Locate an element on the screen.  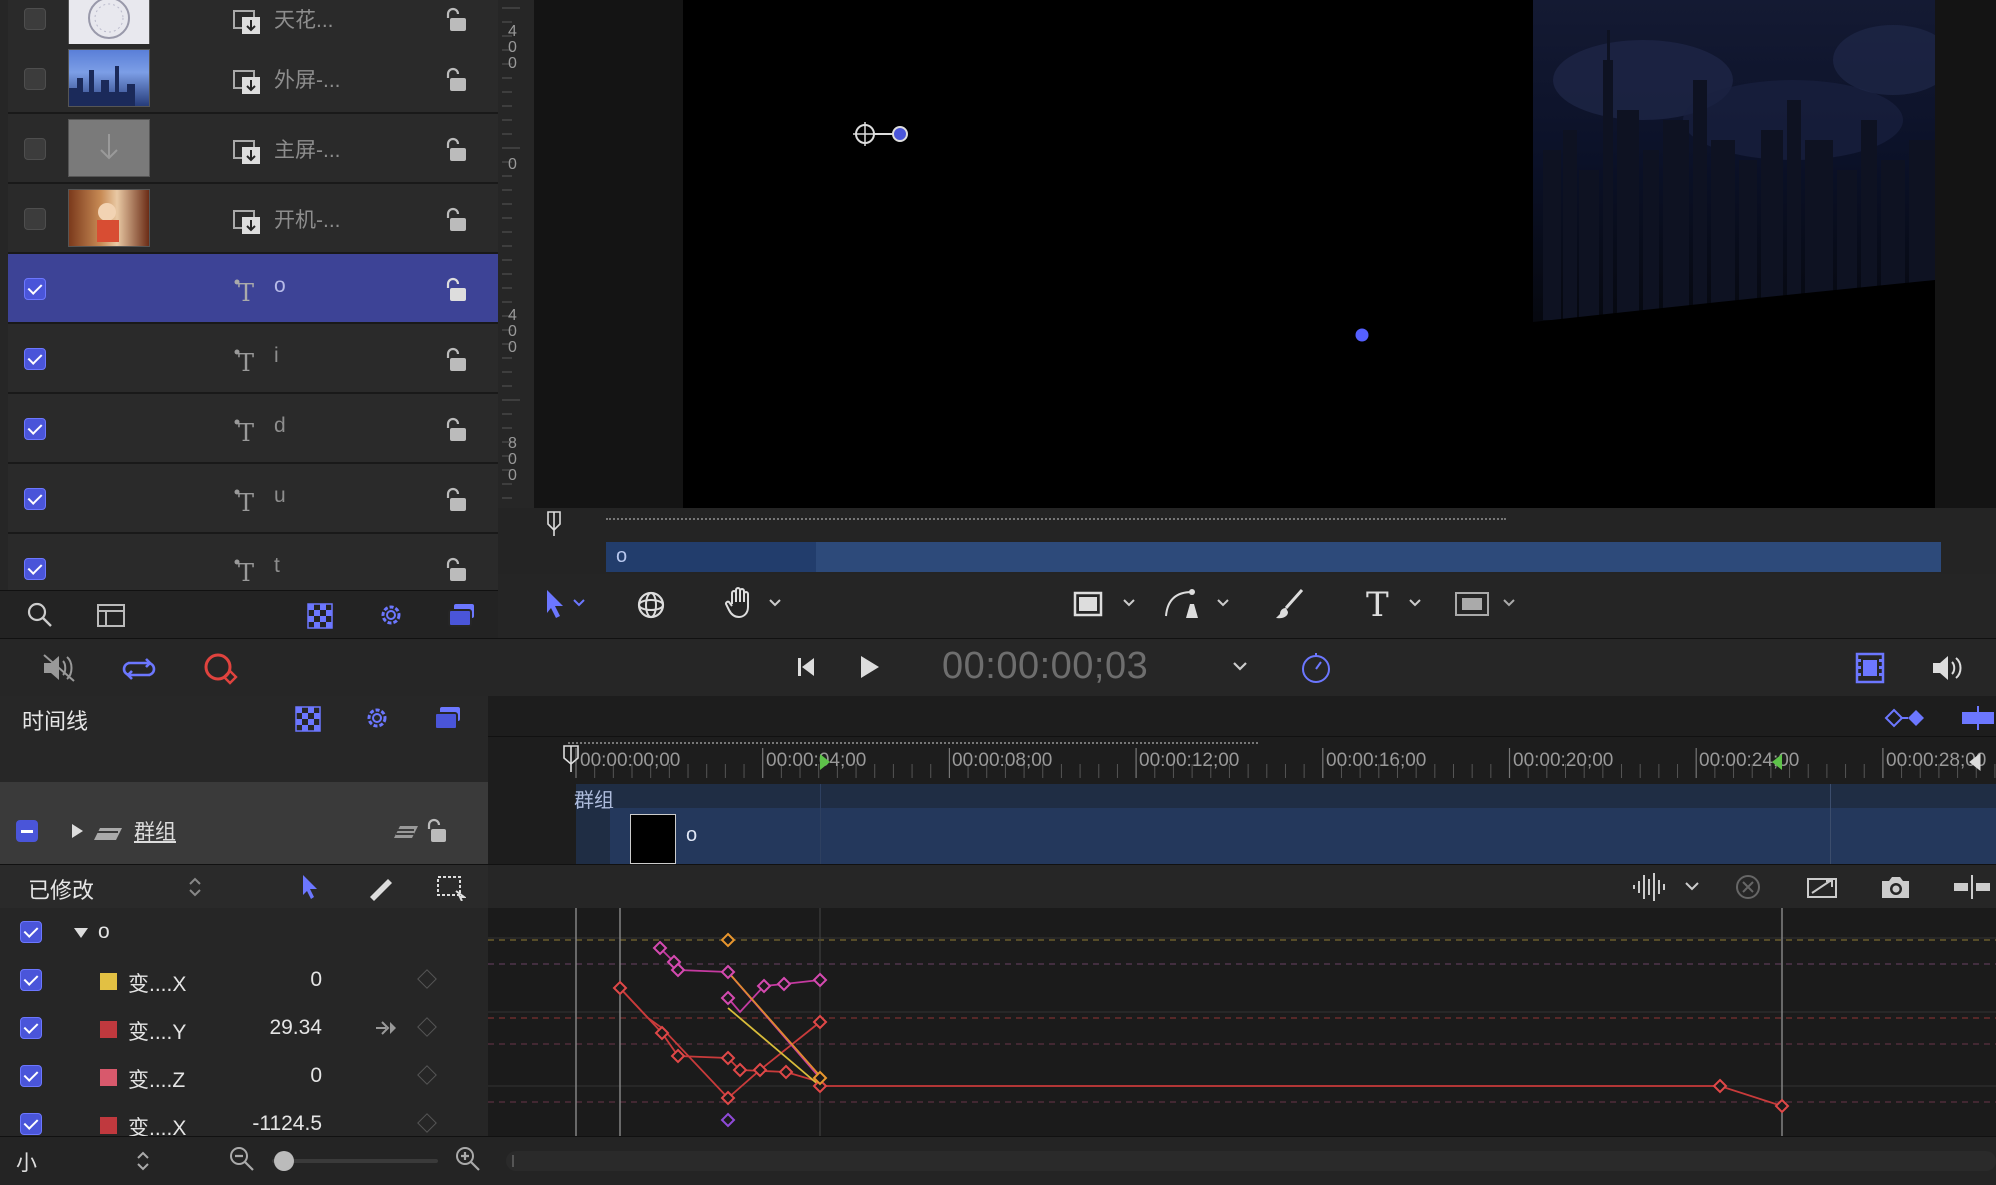
param-row: 变....Z 0 is located at coordinates (244, 1076).